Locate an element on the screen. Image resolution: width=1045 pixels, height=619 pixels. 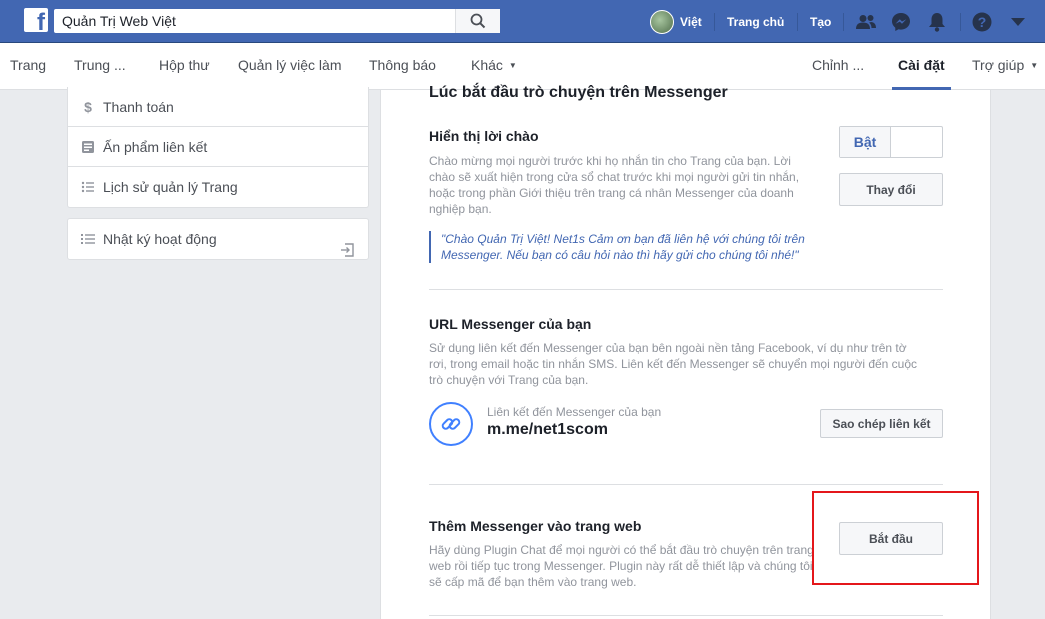
plugin-title: Thêm Messenger vào trang web is located at coordinates (535, 526).